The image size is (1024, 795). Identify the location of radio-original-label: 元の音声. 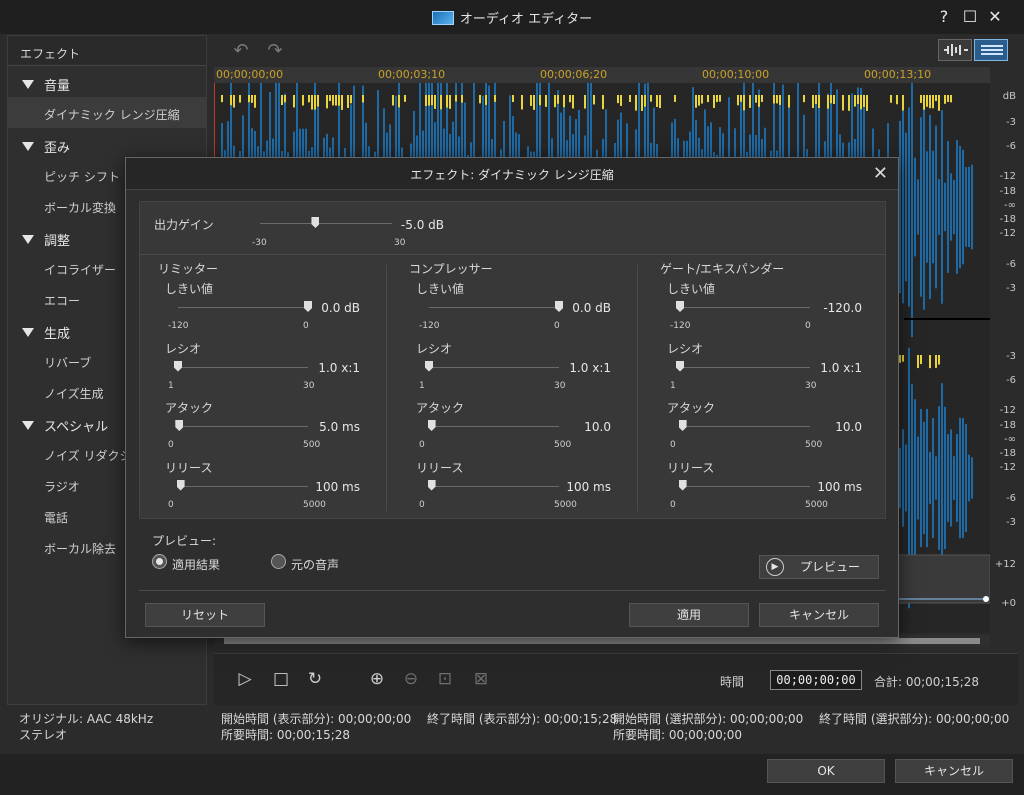
(315, 564).